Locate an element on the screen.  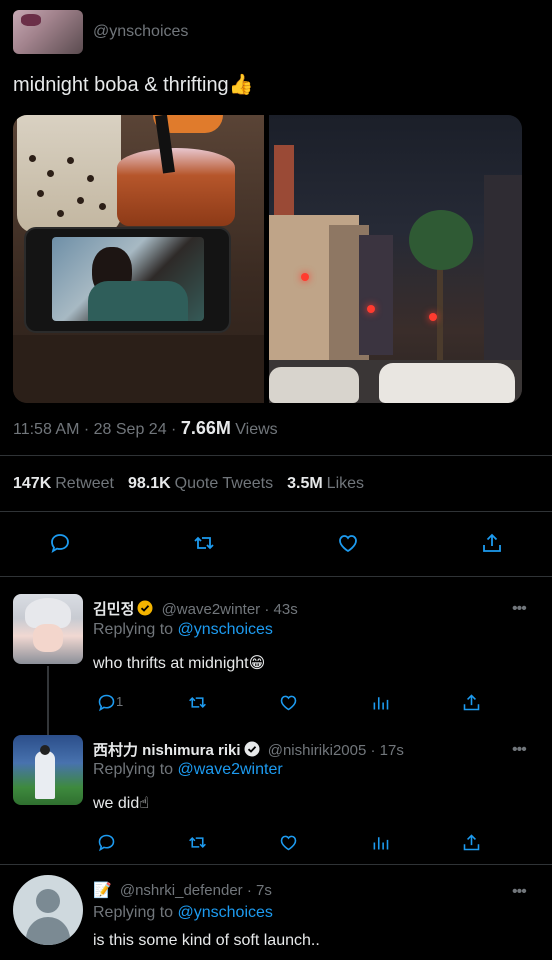
reply-actions is located at coordinates (276, 846).